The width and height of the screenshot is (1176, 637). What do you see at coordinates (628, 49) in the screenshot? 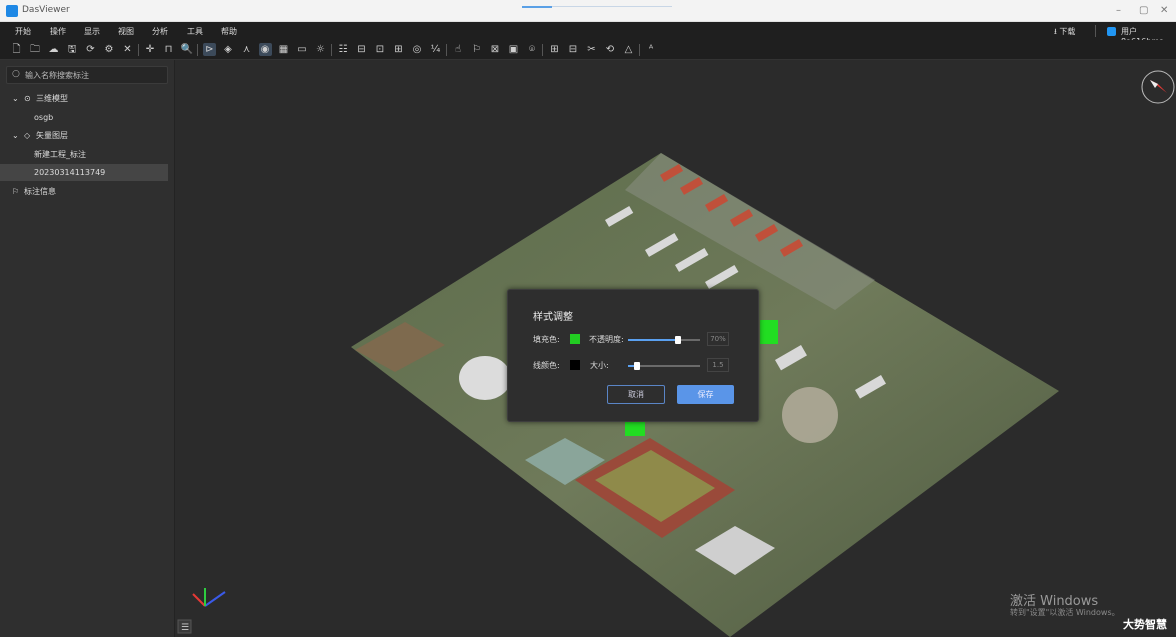
I see `triangle-icon: △` at bounding box center [628, 49].